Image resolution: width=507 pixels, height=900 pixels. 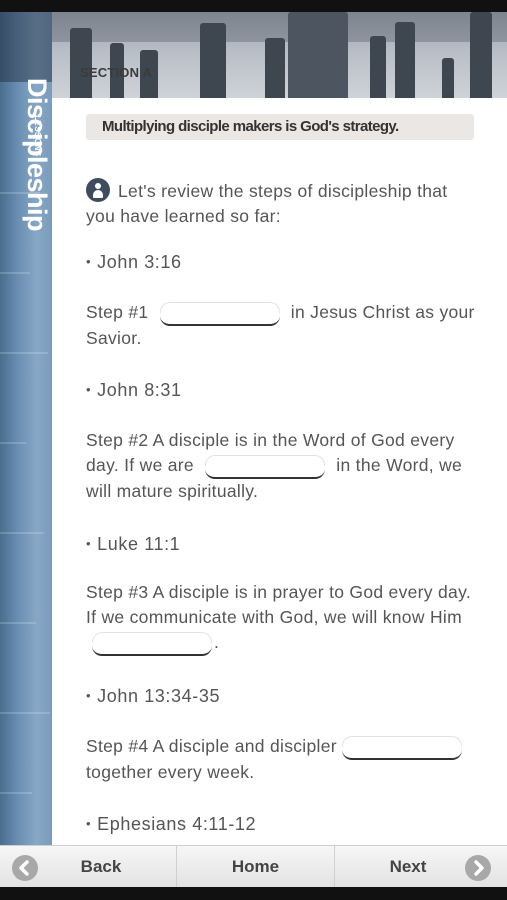 What do you see at coordinates (134, 262) in the screenshot?
I see `verse-ref: • John 3:16` at bounding box center [134, 262].